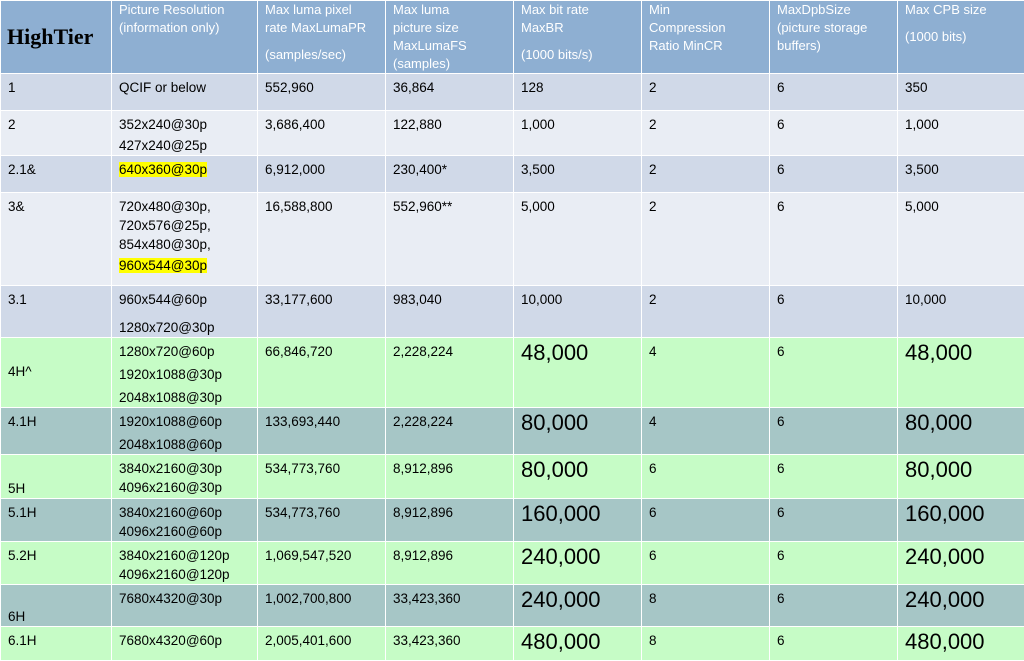  Describe the element at coordinates (56, 133) in the screenshot. I see `level-cell: 2` at that location.